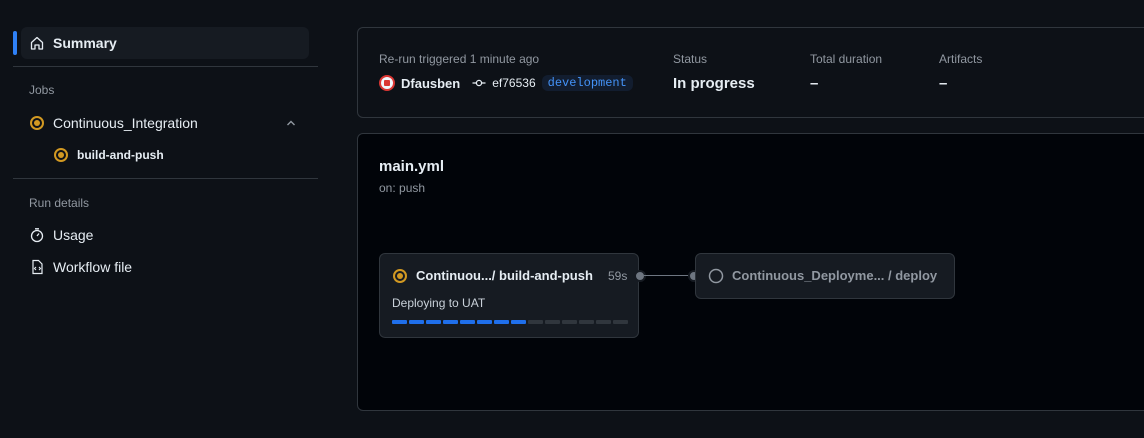  What do you see at coordinates (439, 303) in the screenshot?
I see `job-step: Deploying to UAT` at bounding box center [439, 303].